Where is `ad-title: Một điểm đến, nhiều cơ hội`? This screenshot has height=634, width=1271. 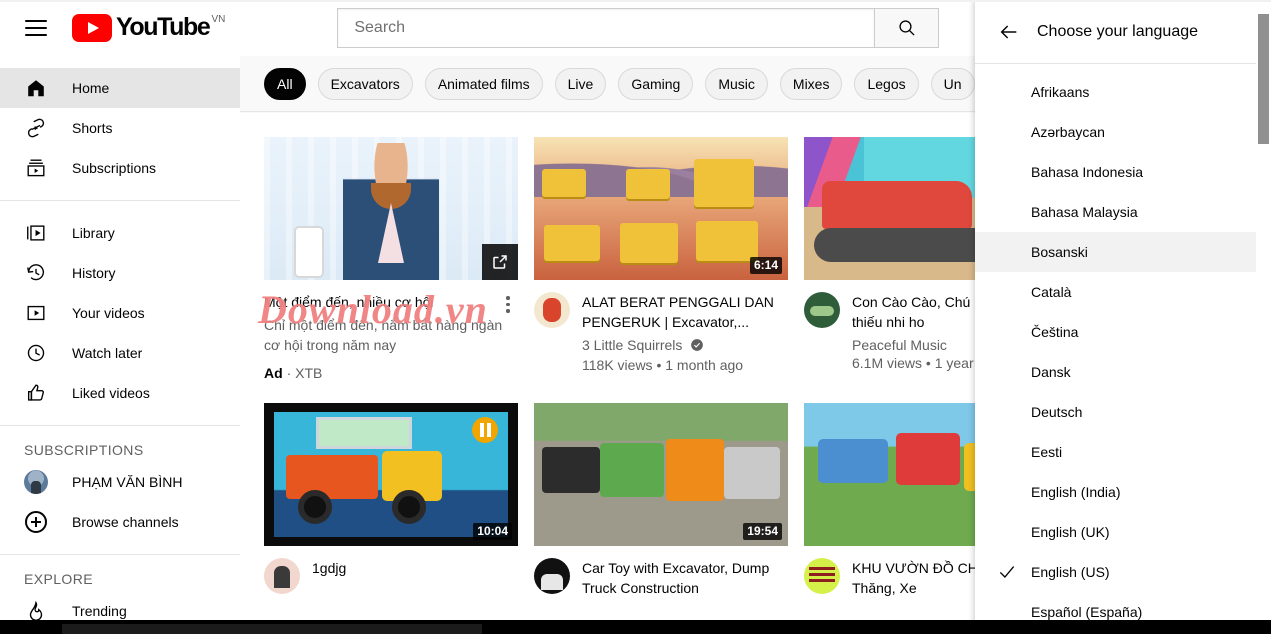 ad-title: Một điểm đến, nhiều cơ hội is located at coordinates (349, 302).